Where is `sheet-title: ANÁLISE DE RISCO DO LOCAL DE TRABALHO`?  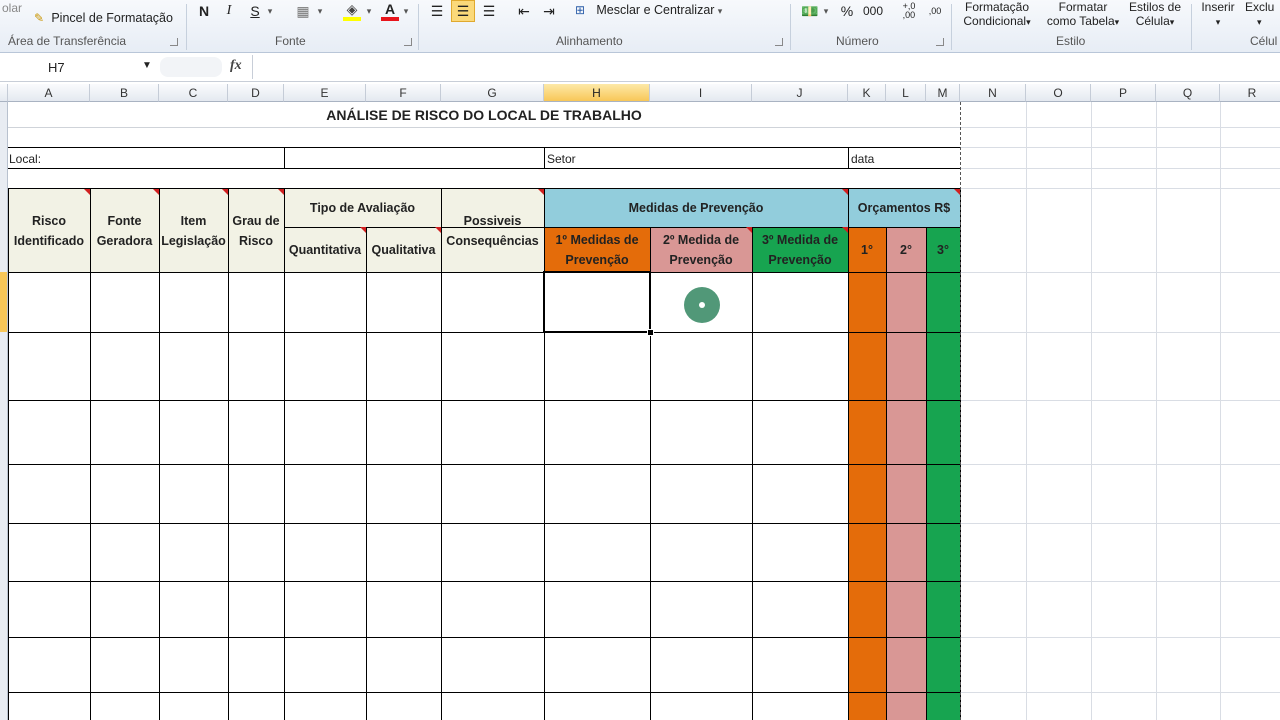
sheet-title: ANÁLISE DE RISCO DO LOCAL DE TRABALHO is located at coordinates (484, 115).